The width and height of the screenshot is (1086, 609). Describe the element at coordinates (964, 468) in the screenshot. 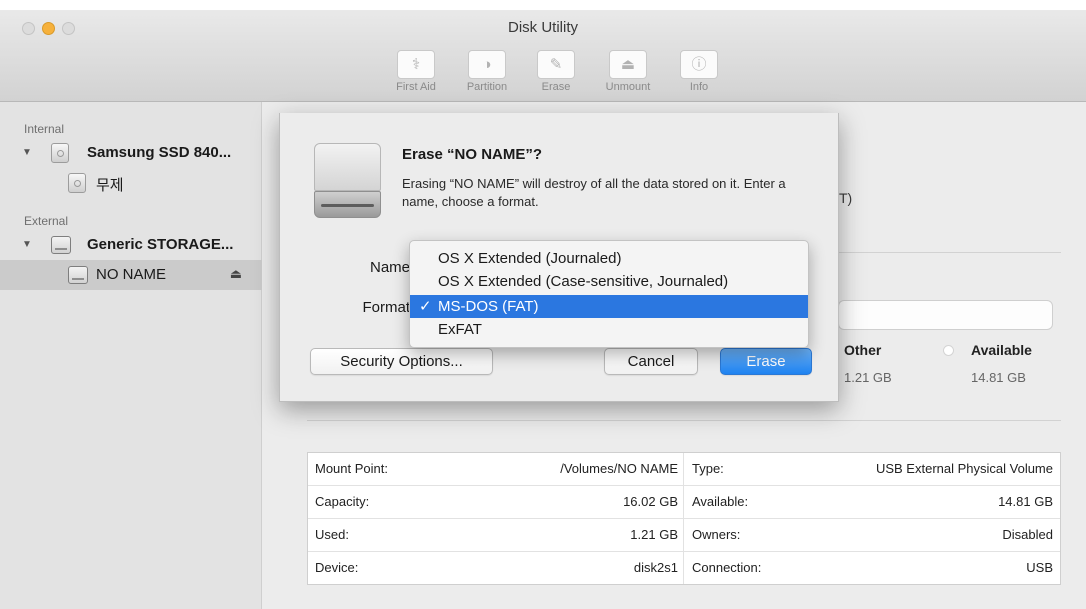

I see `type-value: USB External Physical Volume` at that location.